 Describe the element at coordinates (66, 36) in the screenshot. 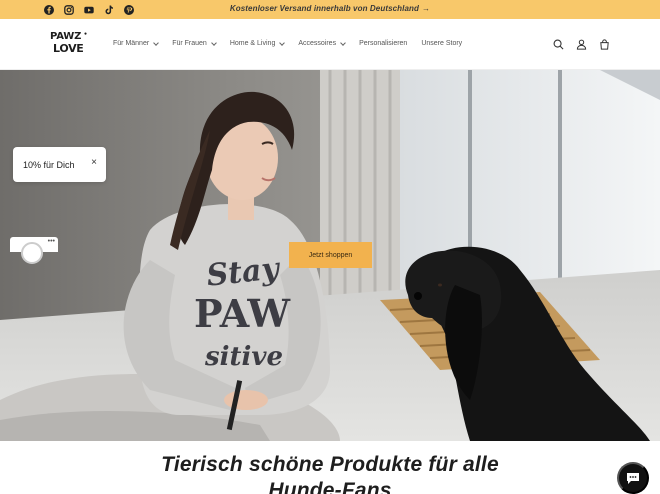

I see `logo-line-1: PAWZ` at that location.